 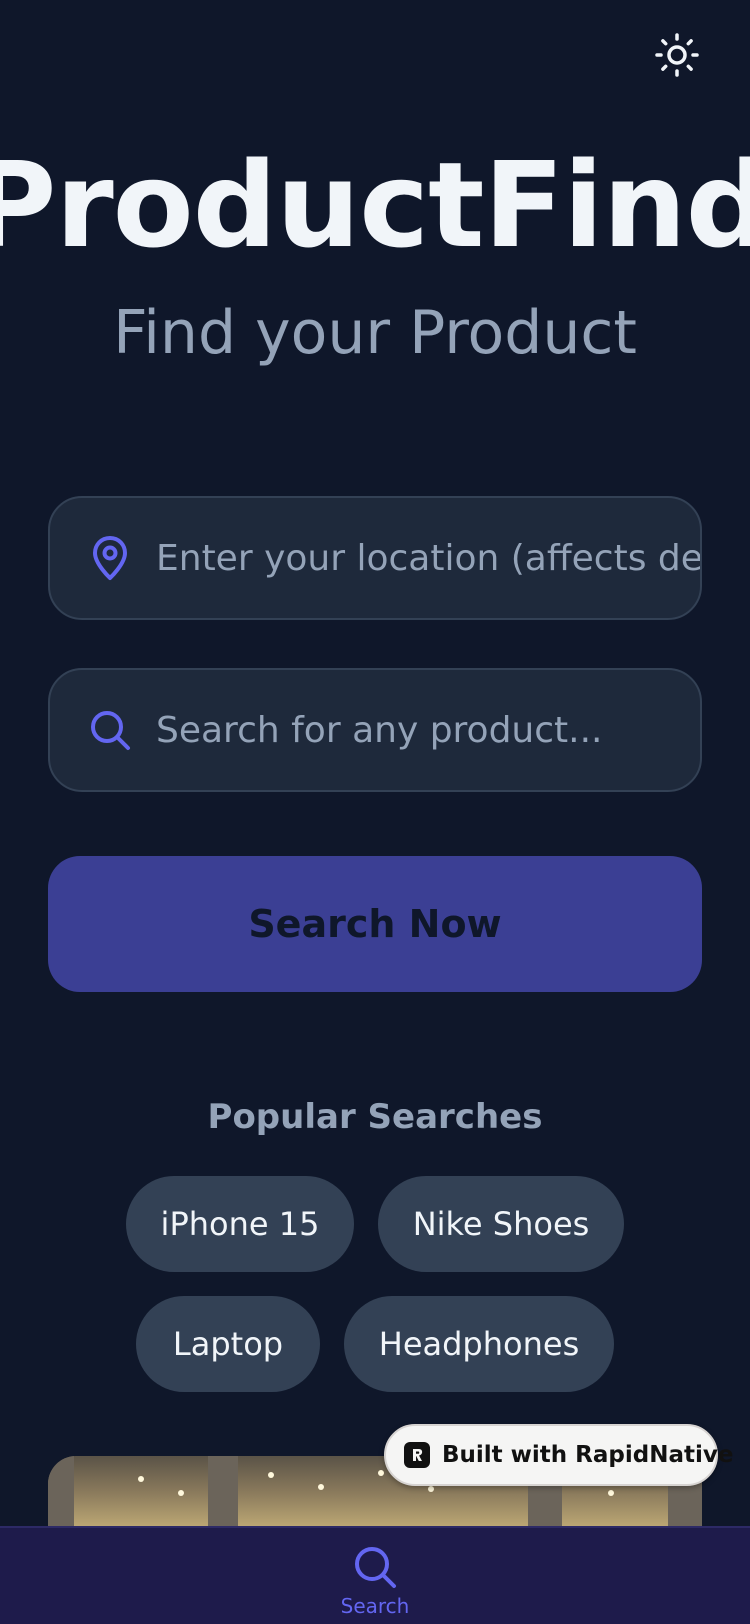 What do you see at coordinates (228, 1344) in the screenshot?
I see `popular-chip-laptop: Laptop` at bounding box center [228, 1344].